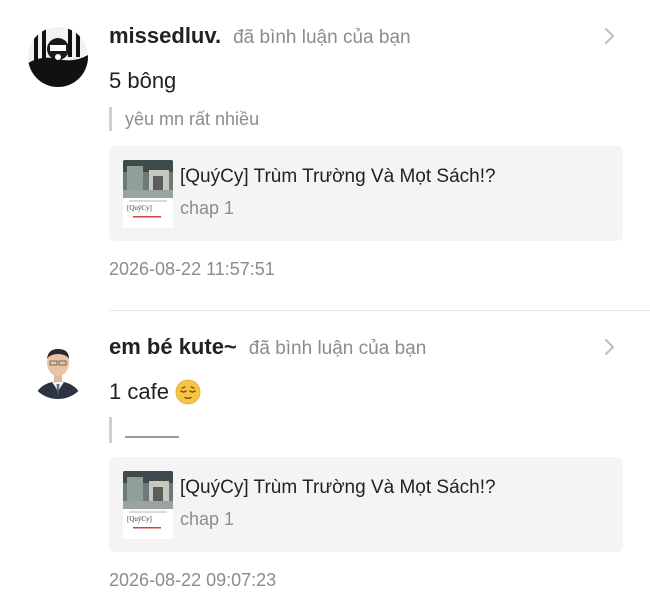 The image size is (650, 600). I want to click on timestamp: 2026-08-22 11:57:51, so click(192, 269).